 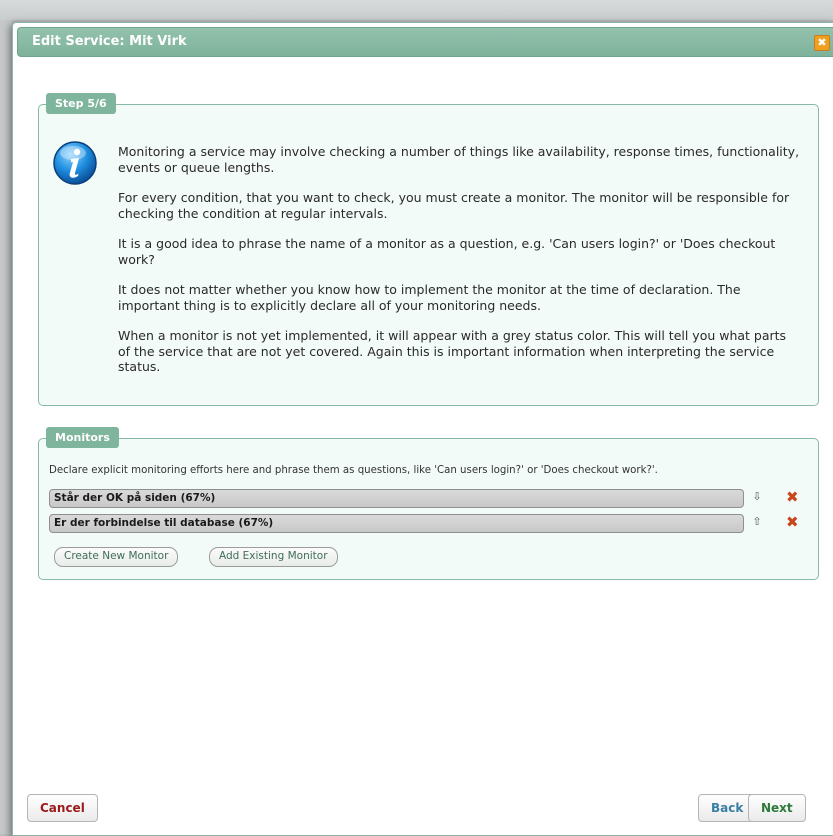 What do you see at coordinates (396, 498) in the screenshot?
I see `monitor-item: Står der OK på siden (67%)` at bounding box center [396, 498].